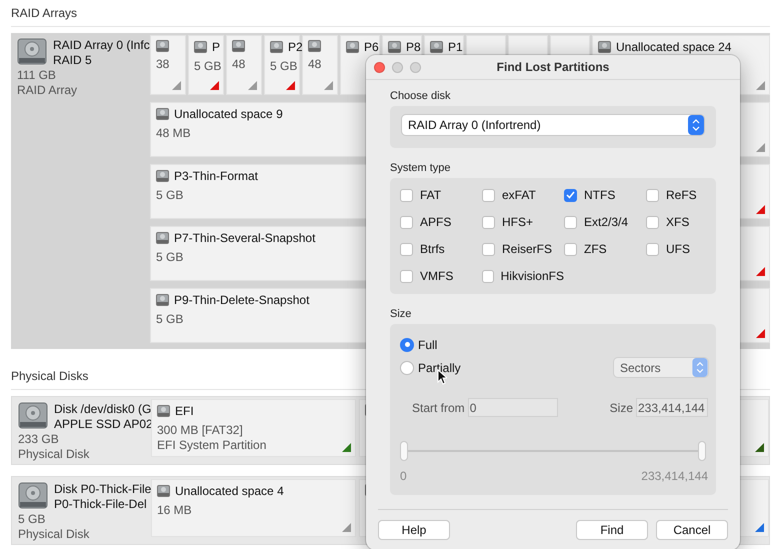  I want to click on filesystem-checkbox: UFS, so click(687, 249).